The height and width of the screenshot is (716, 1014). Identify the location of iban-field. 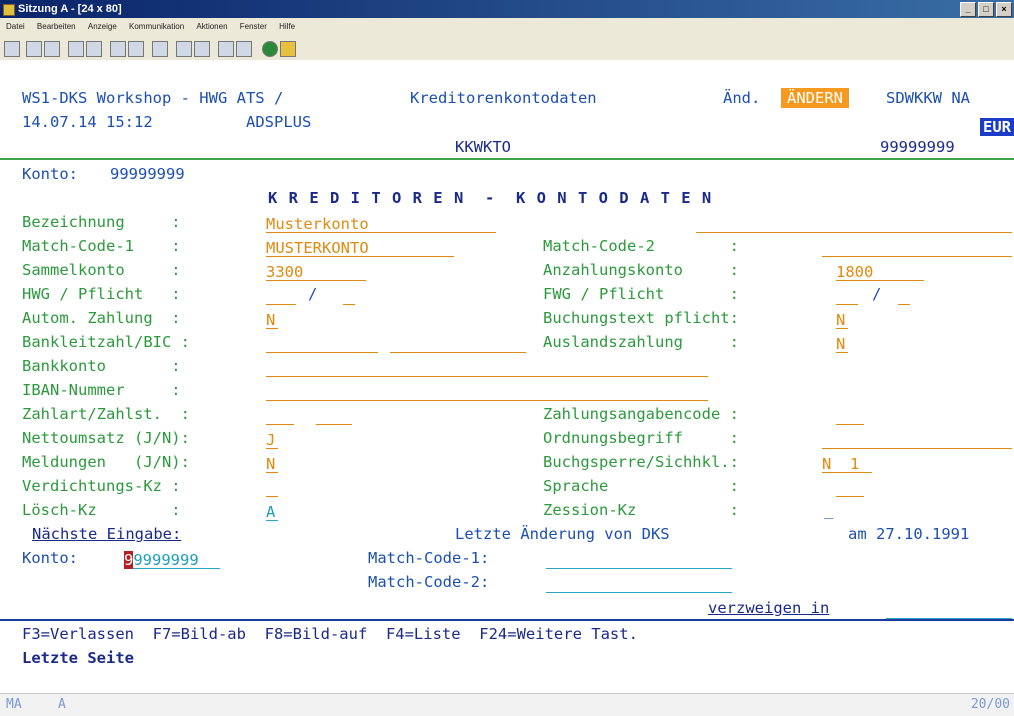
(487, 392).